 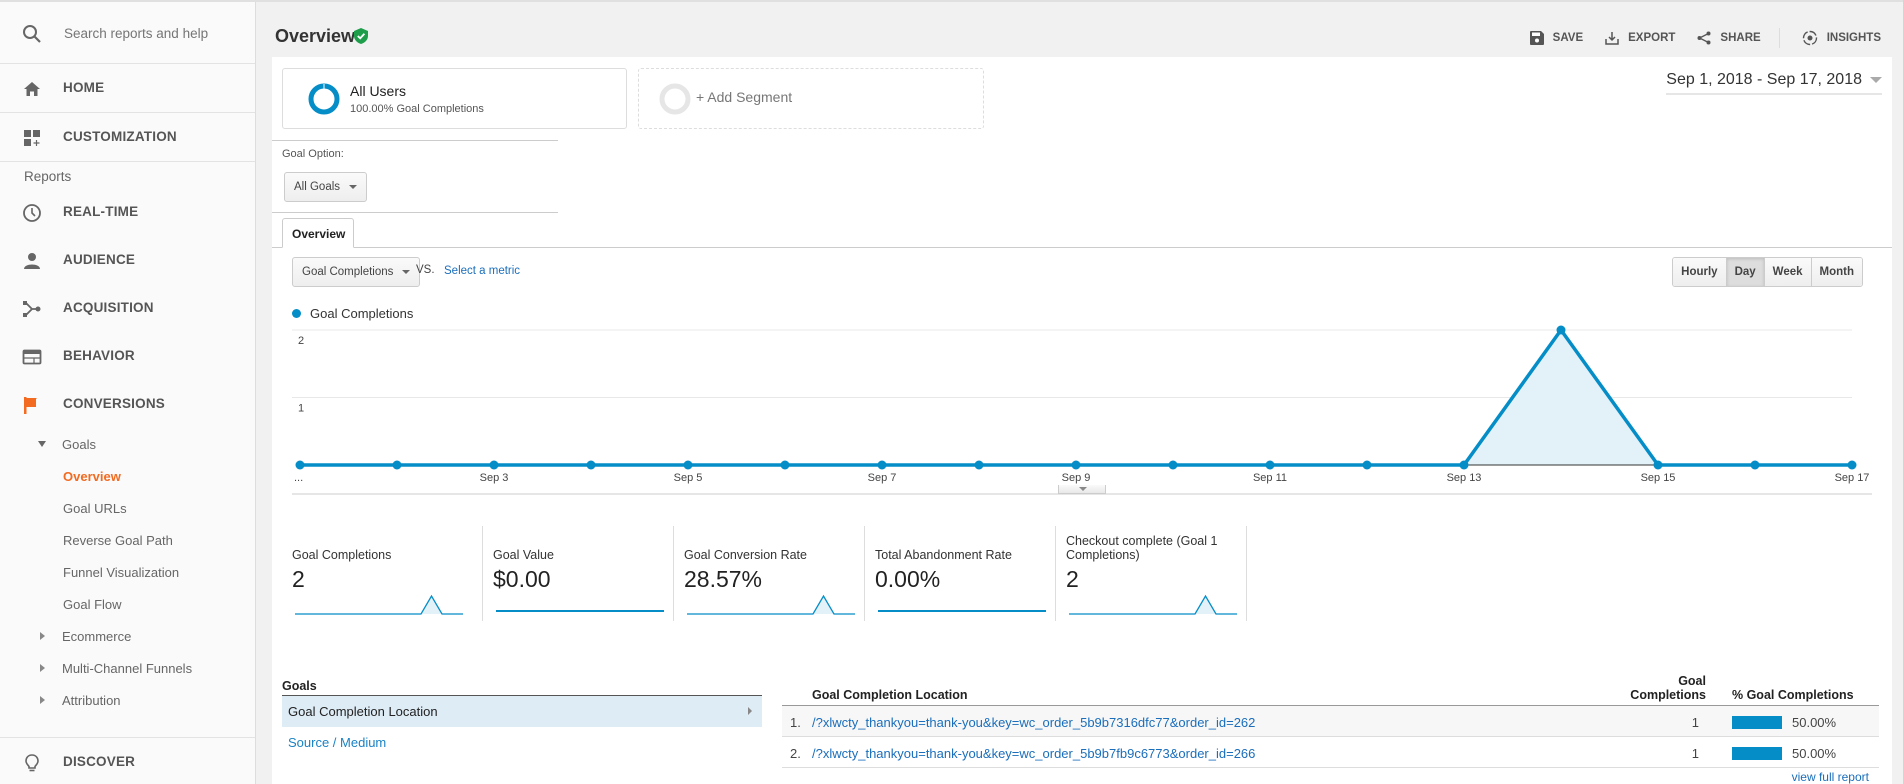 What do you see at coordinates (1852, 478) in the screenshot?
I see `x-tick-label: Sep 17` at bounding box center [1852, 478].